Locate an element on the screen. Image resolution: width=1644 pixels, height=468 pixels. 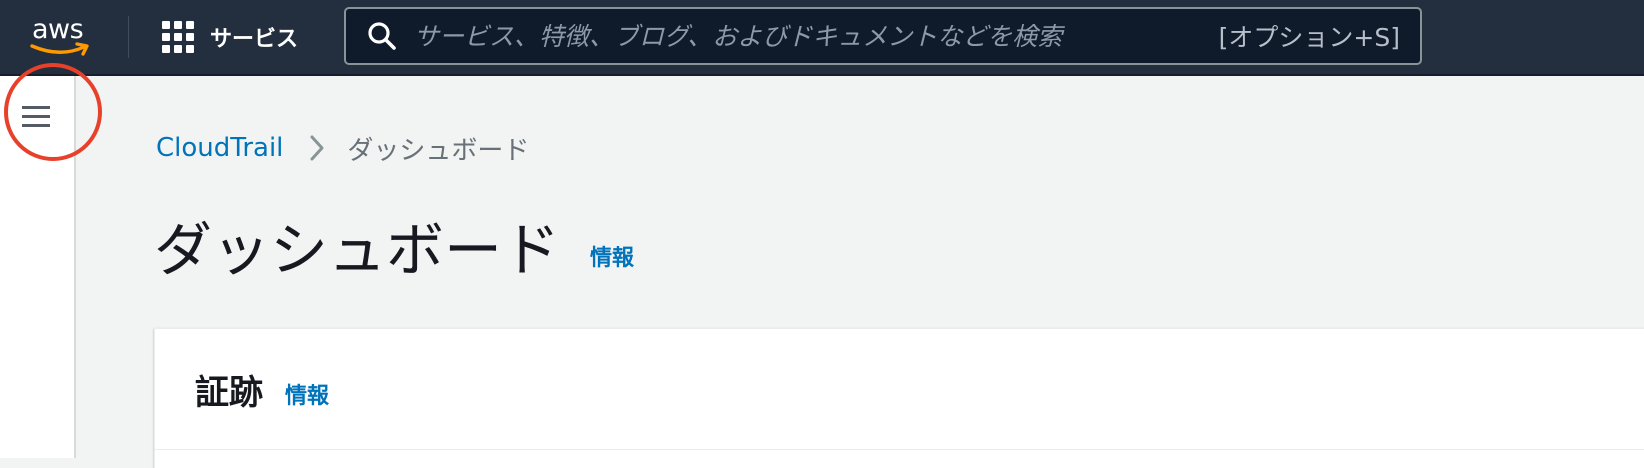
breadcrumb-link-cloudtrail: CloudTrail is located at coordinates (219, 148).